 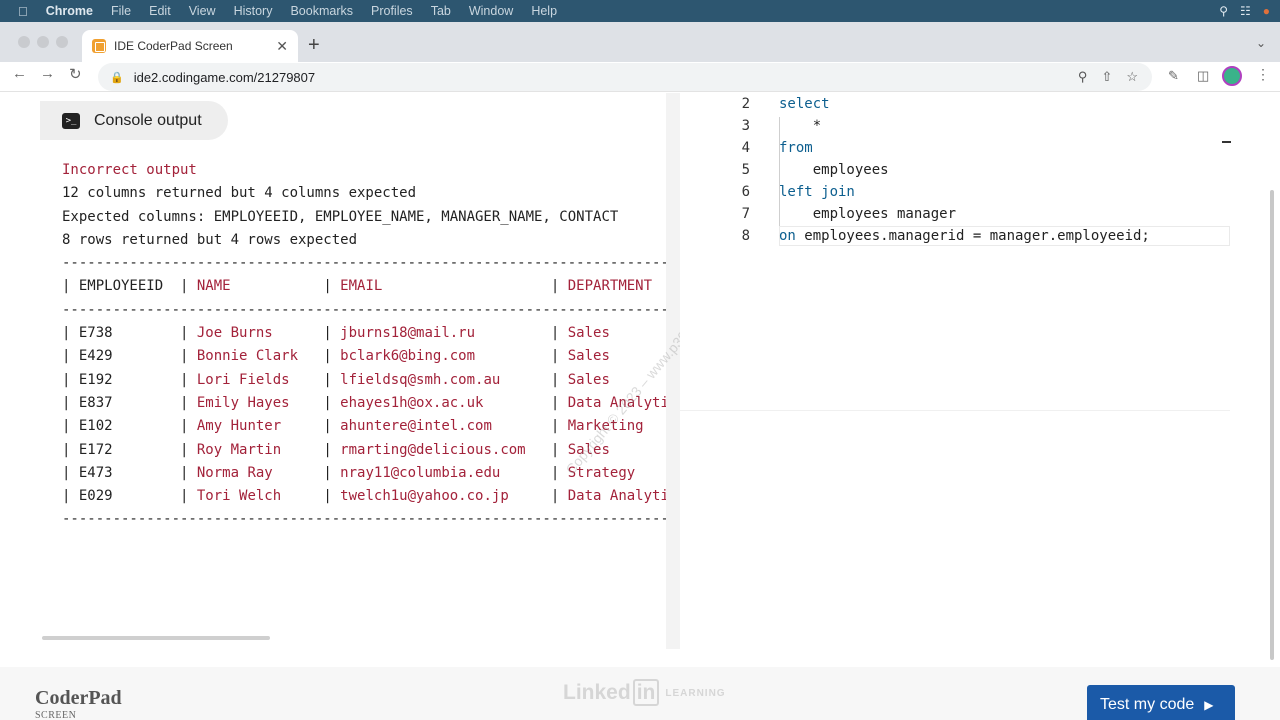 What do you see at coordinates (129, 379) in the screenshot?
I see `result-cell: E192` at bounding box center [129, 379].